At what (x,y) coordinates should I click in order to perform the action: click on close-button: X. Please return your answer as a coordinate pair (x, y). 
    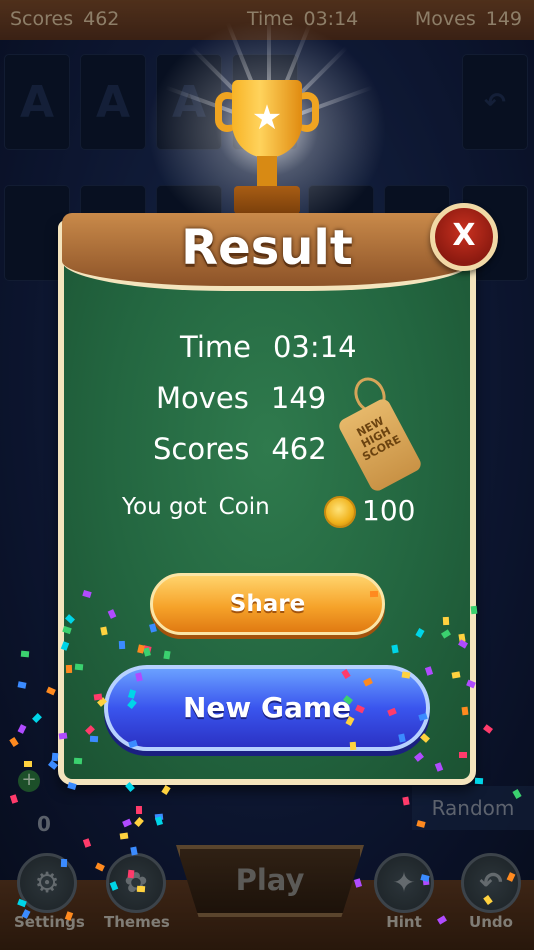
    Looking at the image, I should click on (464, 237).